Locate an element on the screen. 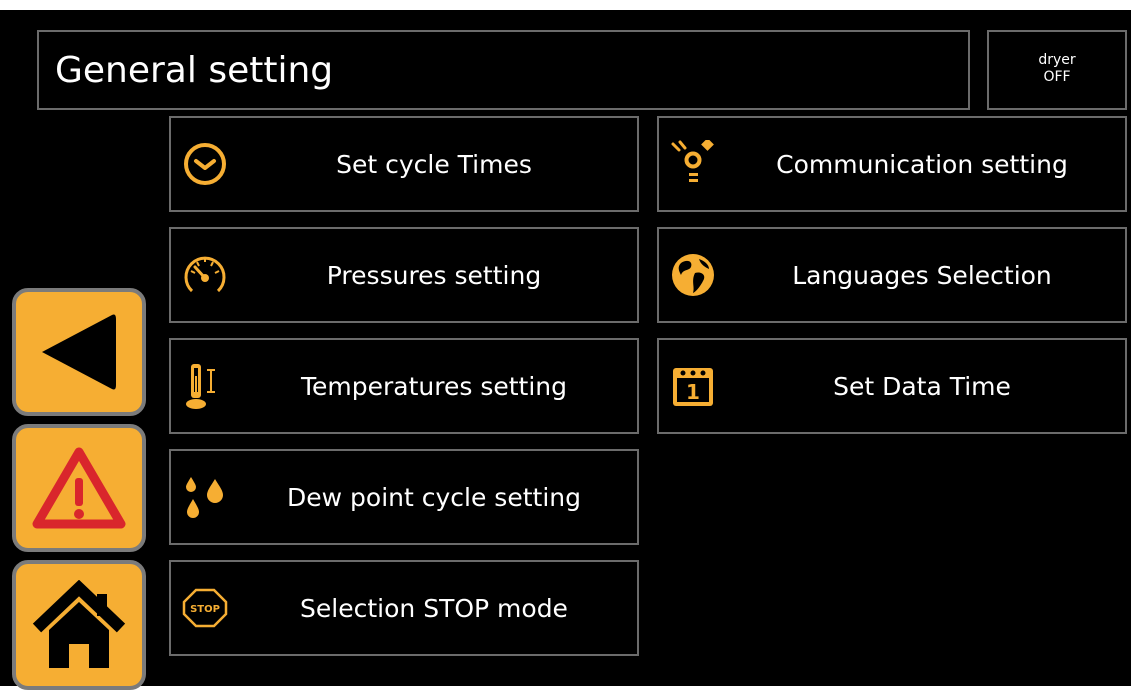 The width and height of the screenshot is (1131, 690). menu-item-label: Set cycle Times is located at coordinates (434, 164).